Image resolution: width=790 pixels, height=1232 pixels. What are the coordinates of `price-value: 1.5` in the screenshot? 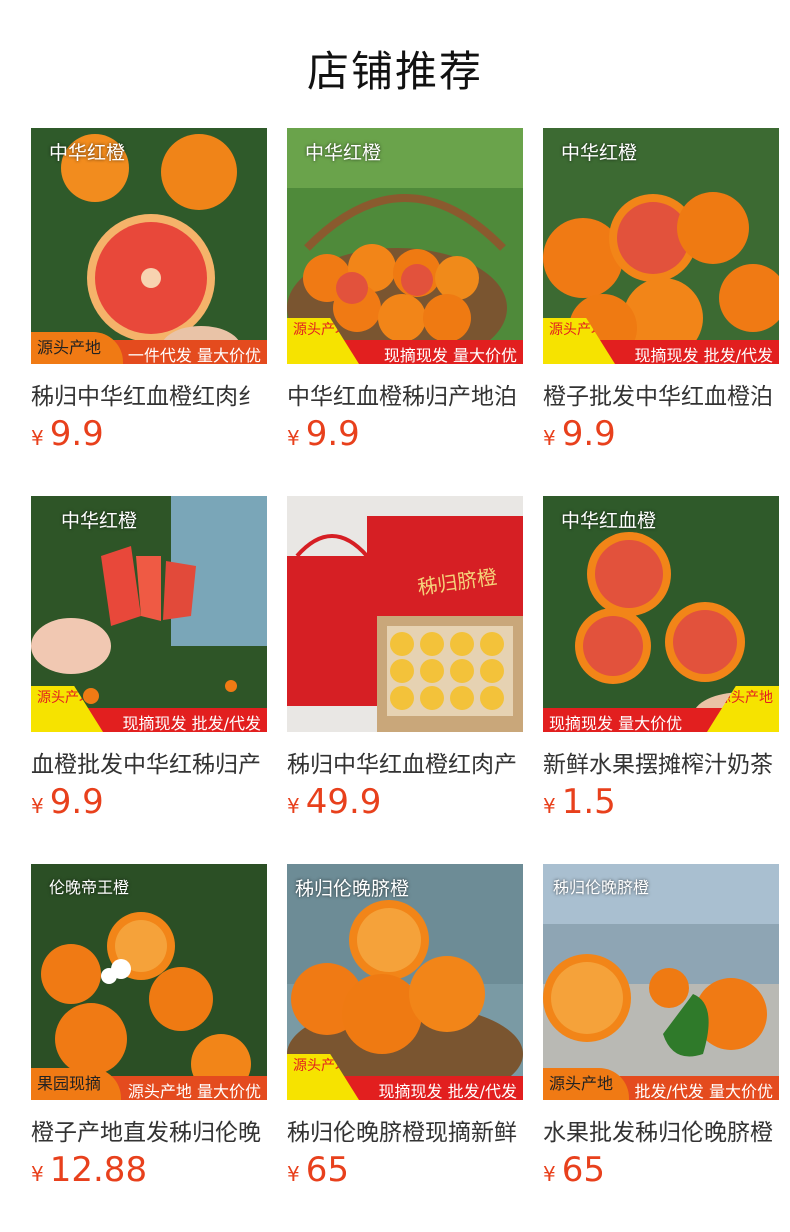 It's located at (588, 802).